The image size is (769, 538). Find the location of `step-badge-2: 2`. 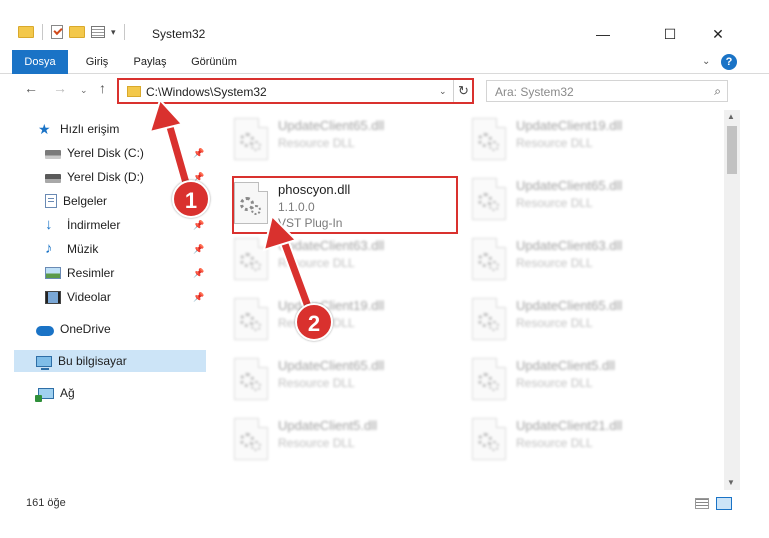

step-badge-2: 2 is located at coordinates (314, 322).